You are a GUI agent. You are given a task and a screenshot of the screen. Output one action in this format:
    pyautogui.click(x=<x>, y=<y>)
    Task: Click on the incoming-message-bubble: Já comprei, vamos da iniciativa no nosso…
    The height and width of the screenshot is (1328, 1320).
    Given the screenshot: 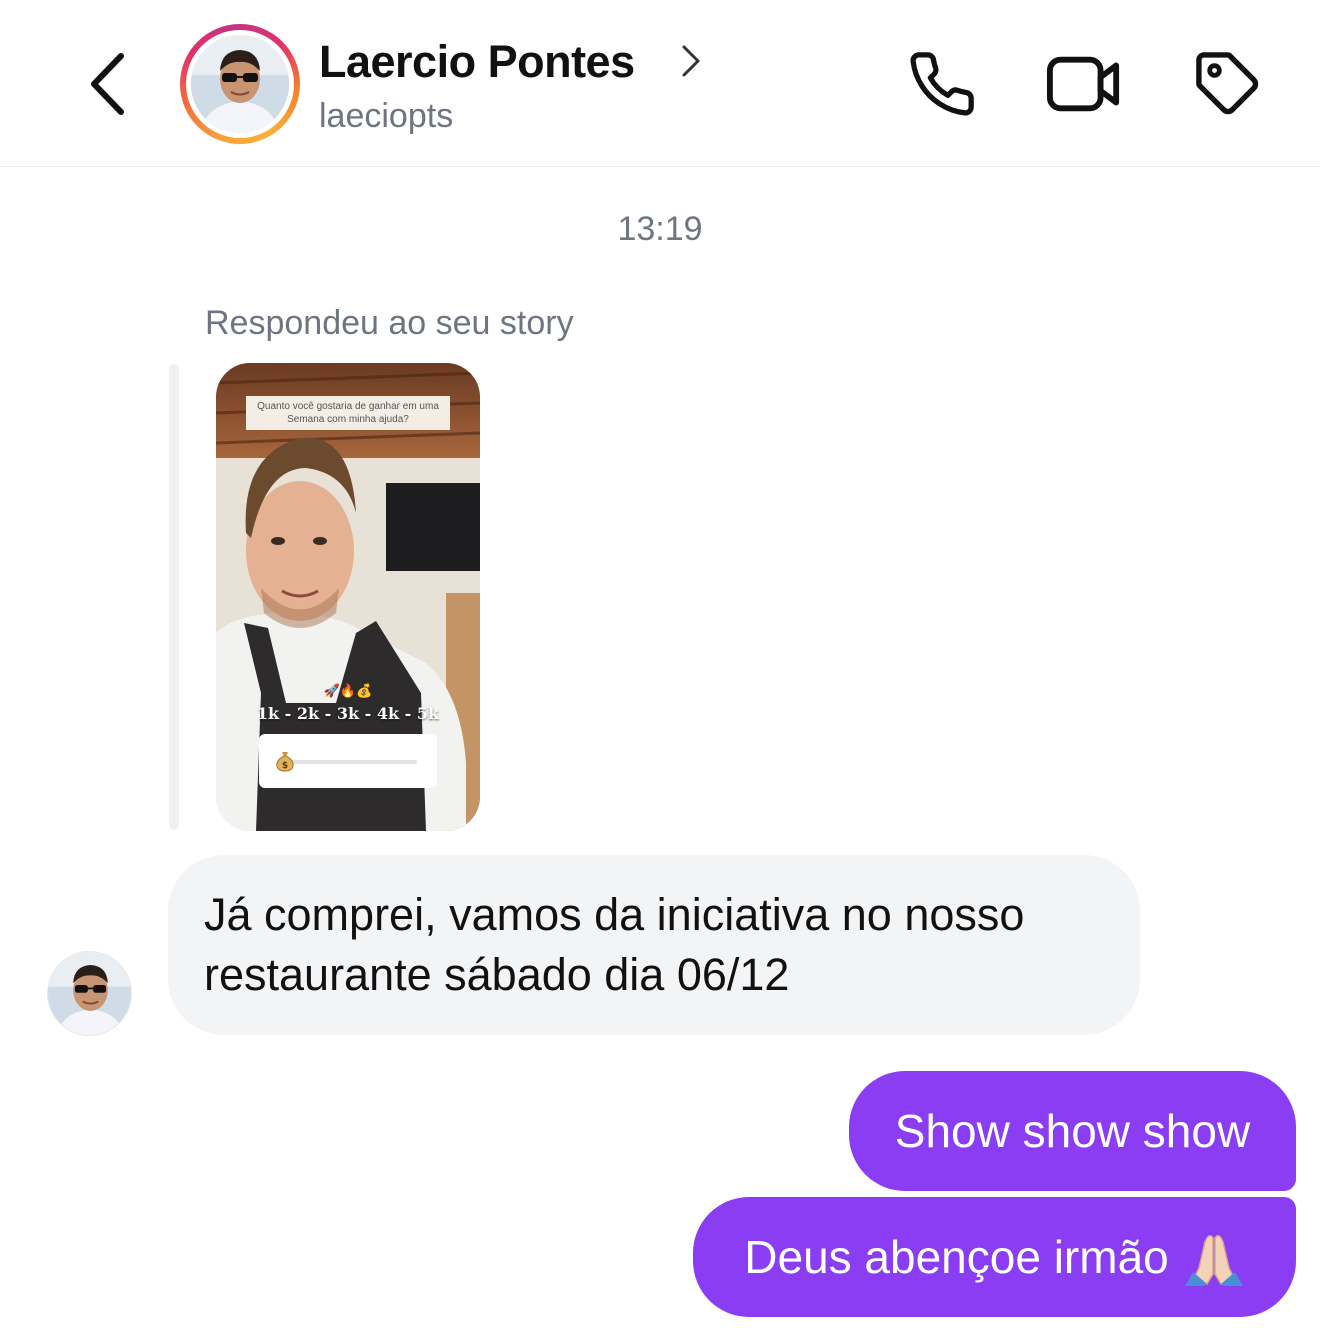 What is the action you would take?
    pyautogui.click(x=654, y=945)
    